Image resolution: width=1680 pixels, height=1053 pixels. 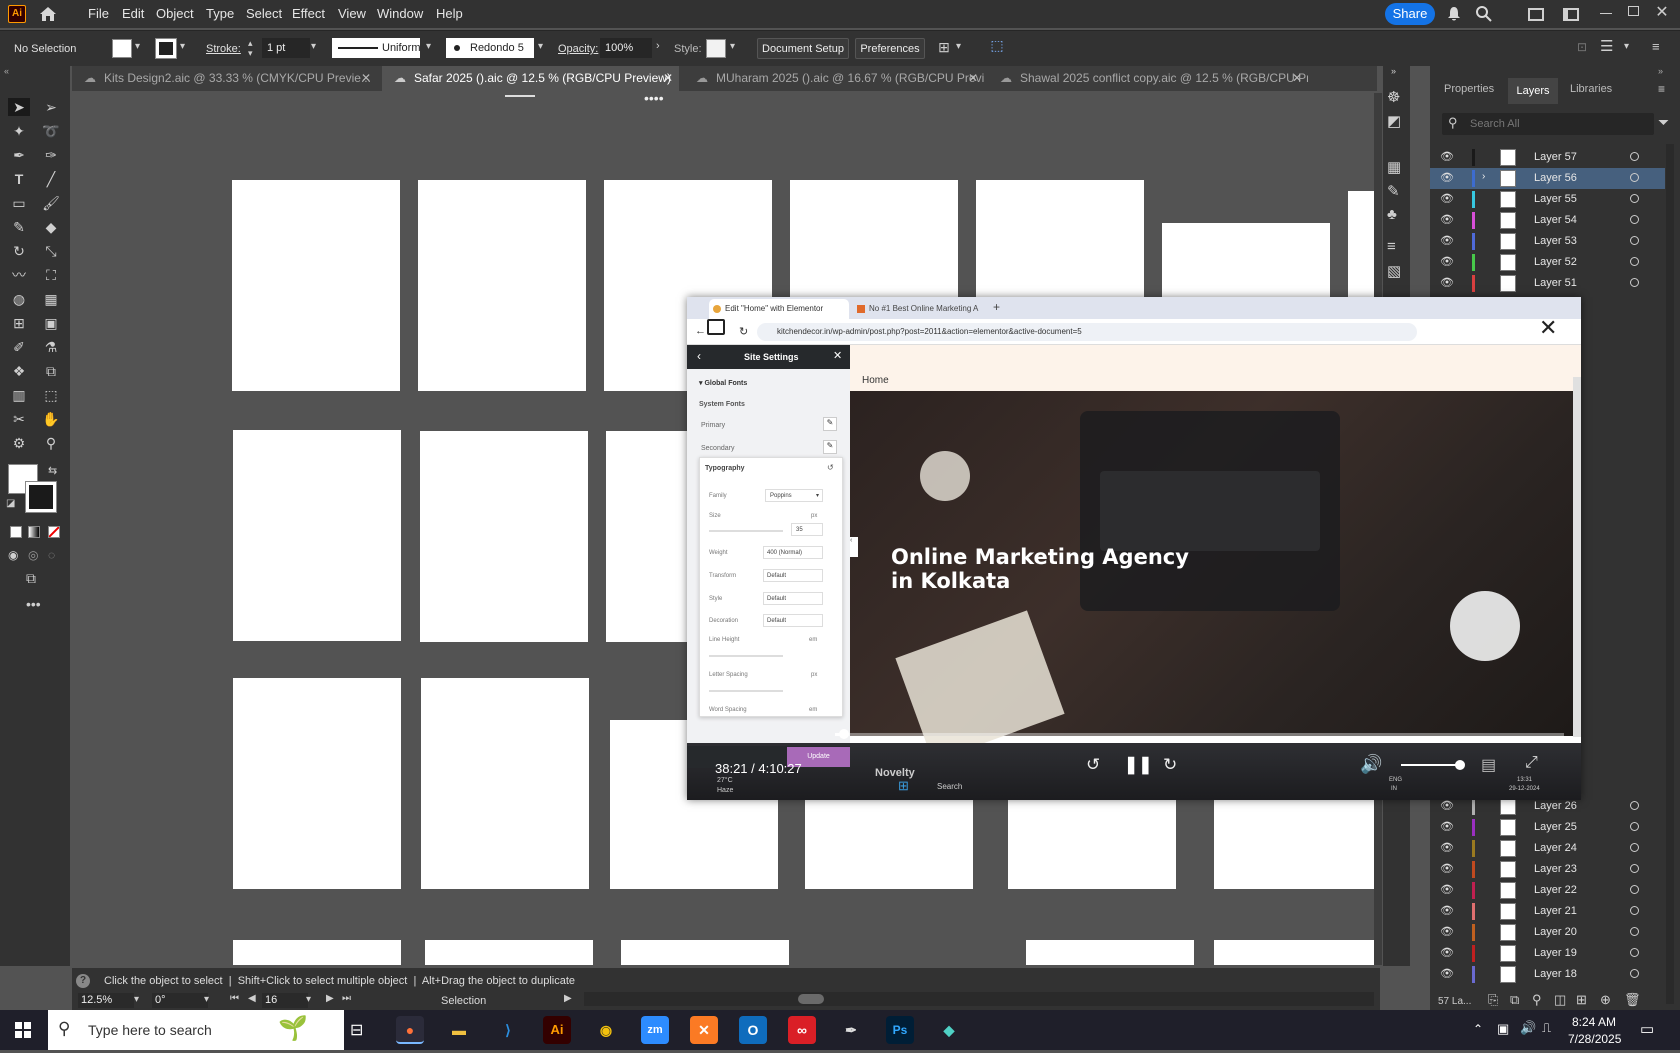 I want to click on delete-layer-icon: 🗑, so click(x=1632, y=1000).